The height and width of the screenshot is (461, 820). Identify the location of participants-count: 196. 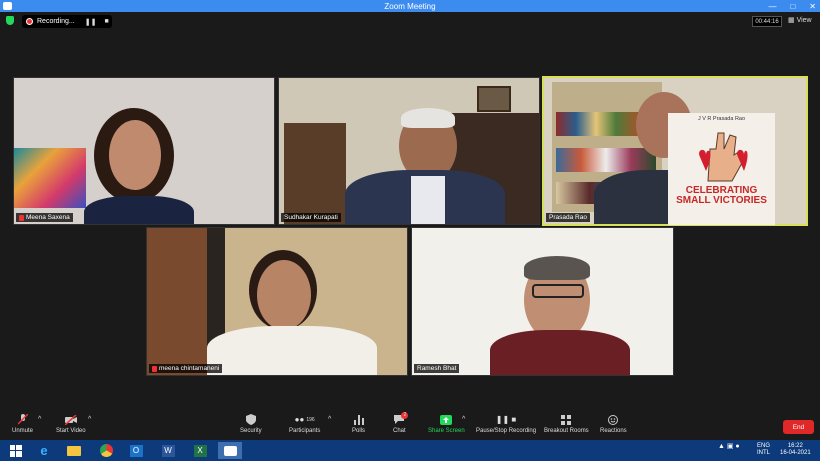
(310, 419).